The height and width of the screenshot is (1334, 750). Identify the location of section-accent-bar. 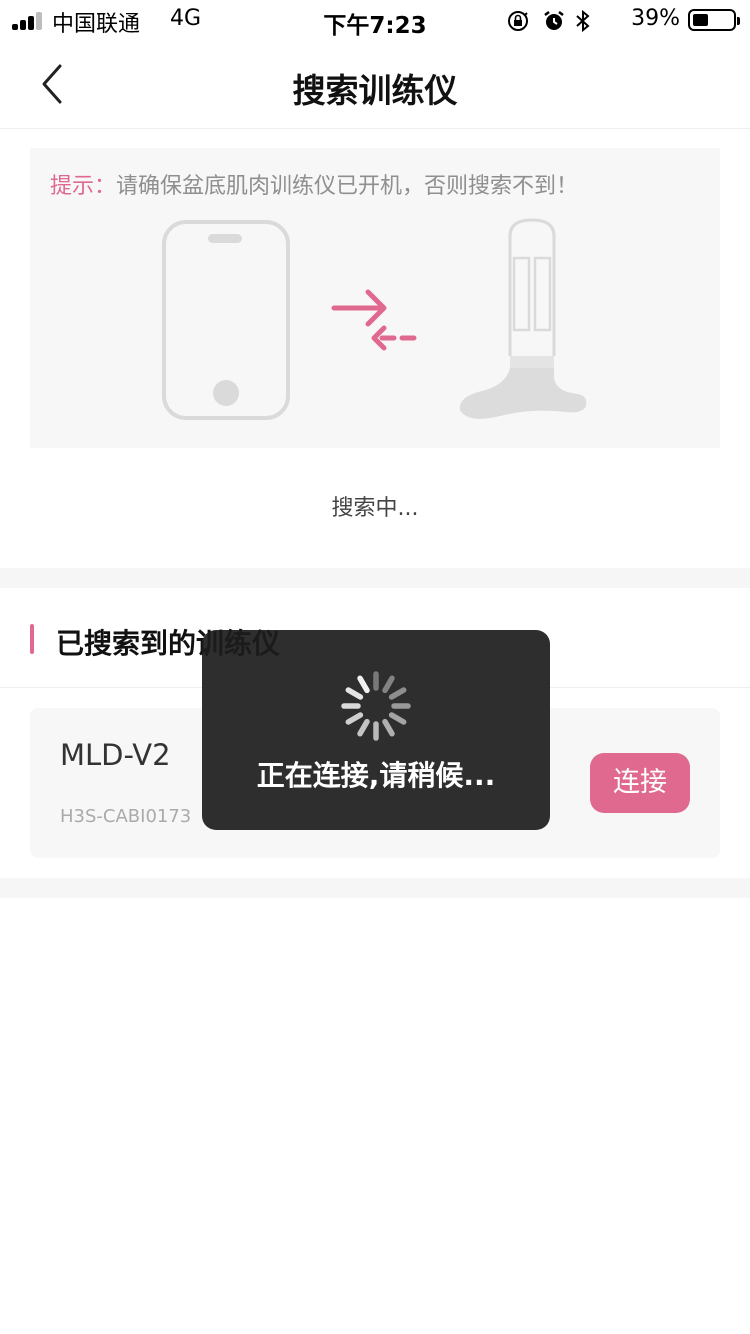
(32, 639).